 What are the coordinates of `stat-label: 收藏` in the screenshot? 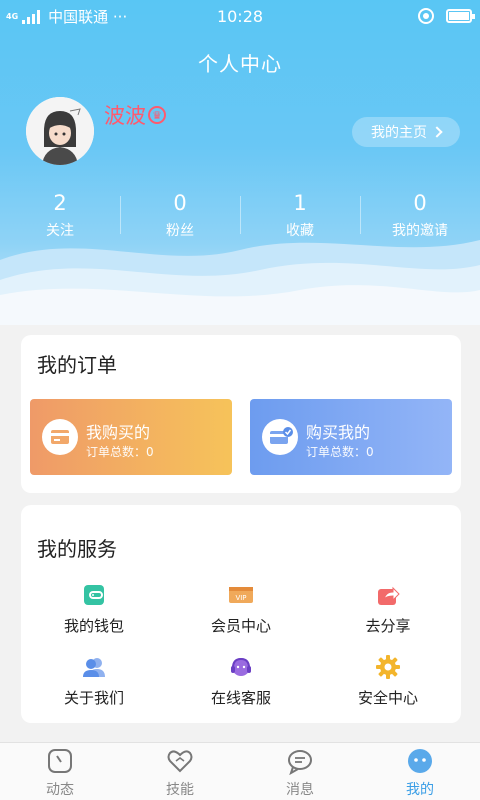 It's located at (300, 231).